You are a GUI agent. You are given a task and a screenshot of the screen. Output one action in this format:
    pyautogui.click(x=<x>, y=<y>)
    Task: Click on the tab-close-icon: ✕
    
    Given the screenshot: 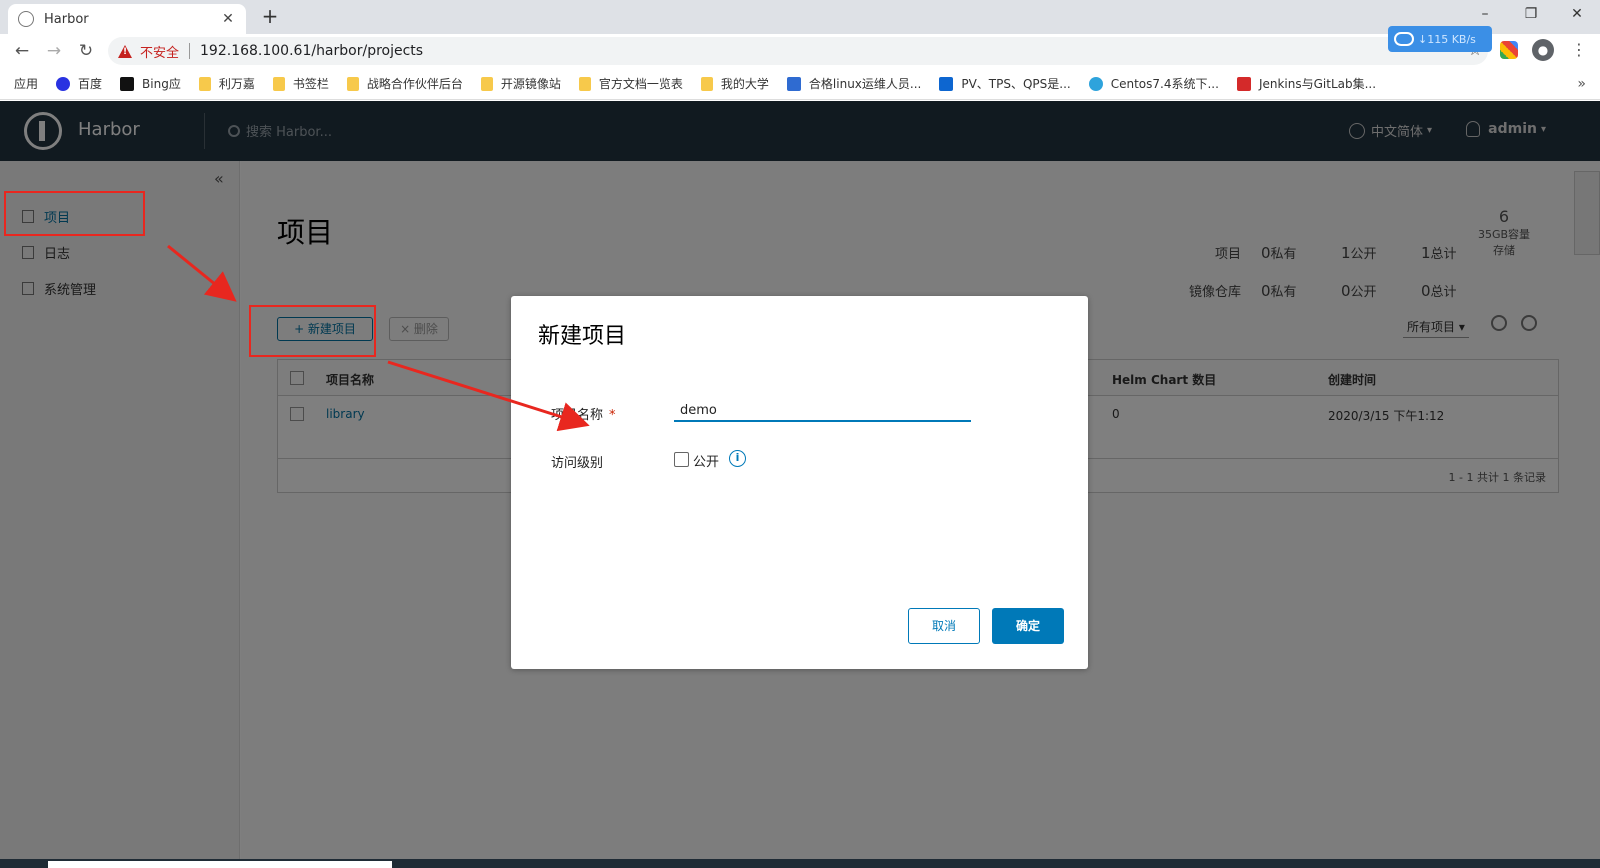 What is the action you would take?
    pyautogui.click(x=228, y=19)
    